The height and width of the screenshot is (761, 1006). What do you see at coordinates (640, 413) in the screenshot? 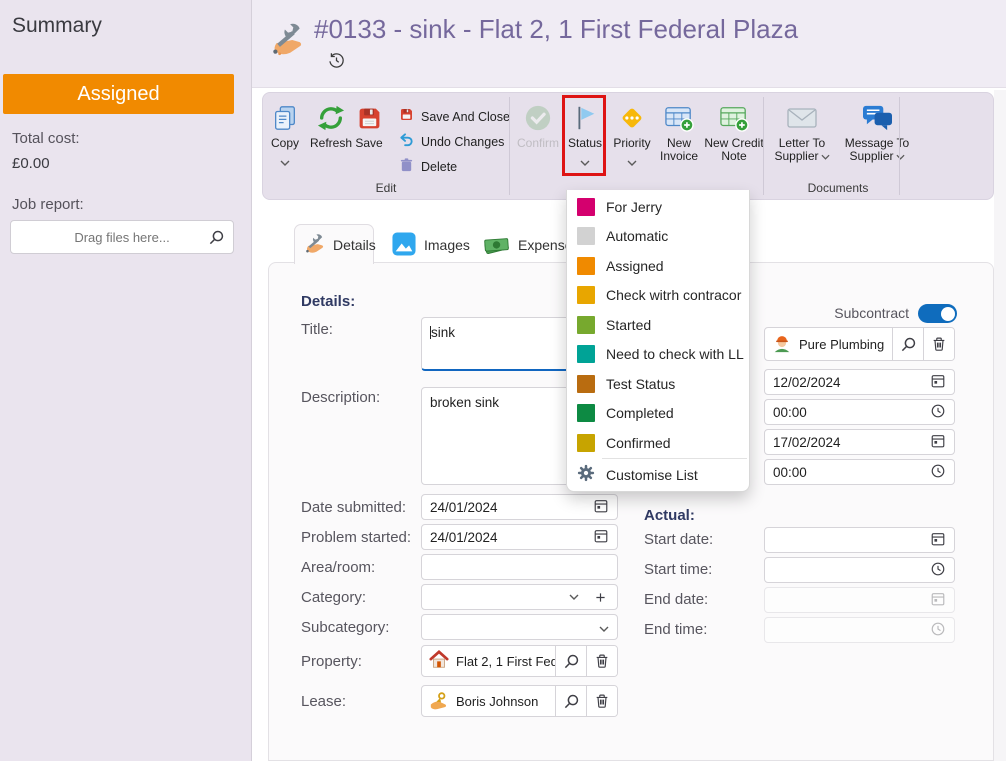
I see `status-menu-item-label: Completed` at bounding box center [640, 413].